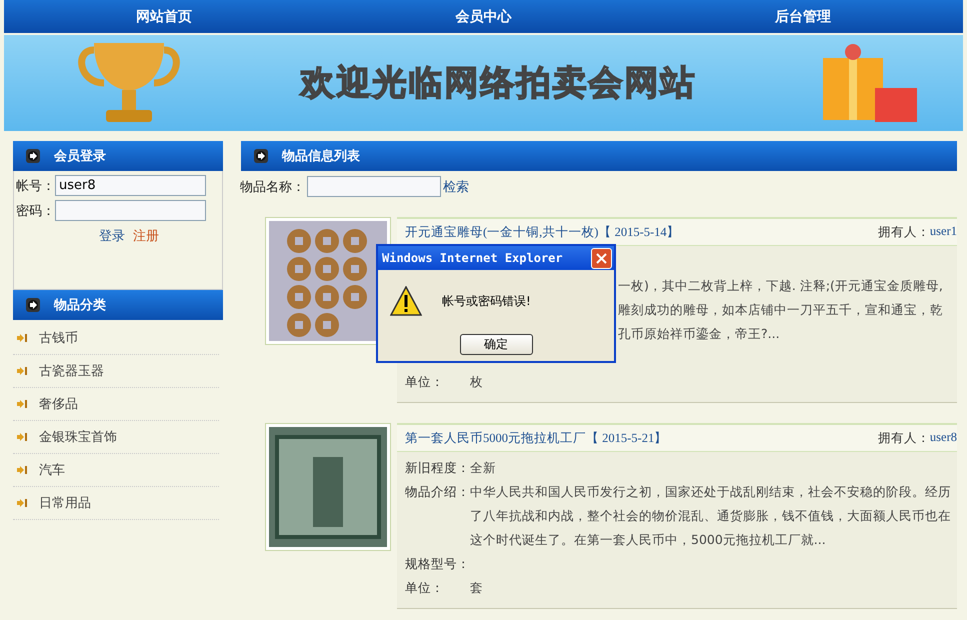  What do you see at coordinates (943, 438) in the screenshot?
I see `owner-link: user8` at bounding box center [943, 438].